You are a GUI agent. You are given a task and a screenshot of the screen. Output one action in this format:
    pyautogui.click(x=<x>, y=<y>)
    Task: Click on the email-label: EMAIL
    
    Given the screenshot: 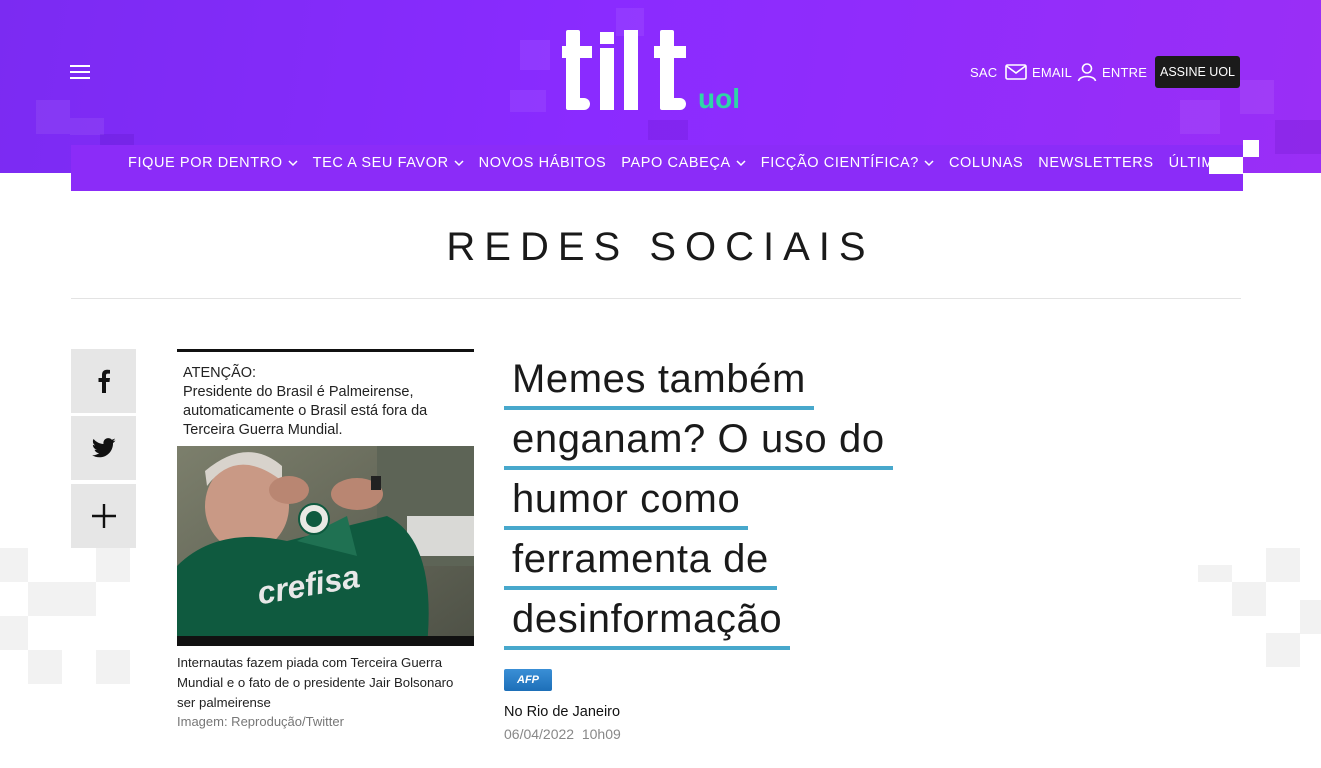 What is the action you would take?
    pyautogui.click(x=1052, y=72)
    